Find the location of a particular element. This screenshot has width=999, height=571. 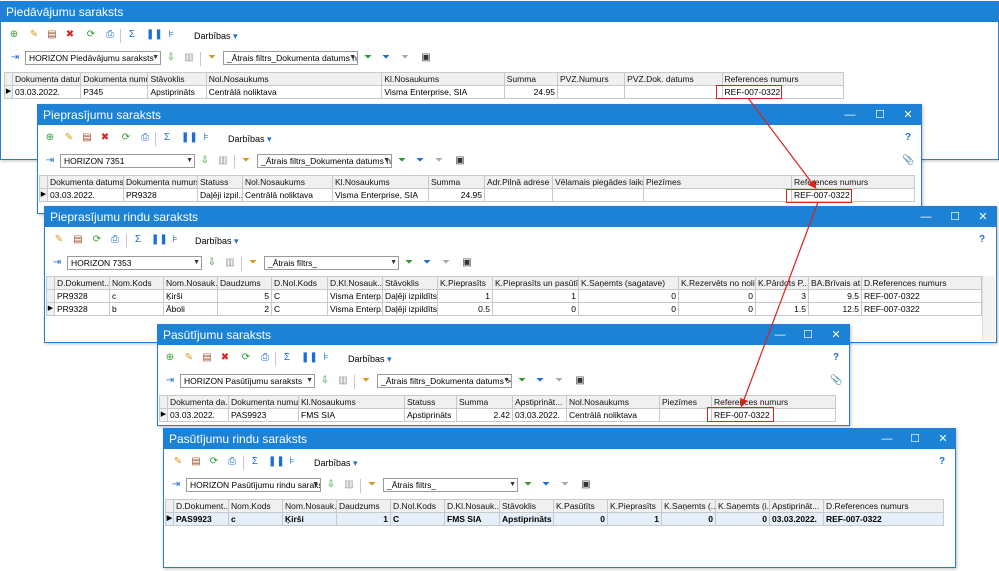

arrow-request-to-order is located at coordinates (779, 304).